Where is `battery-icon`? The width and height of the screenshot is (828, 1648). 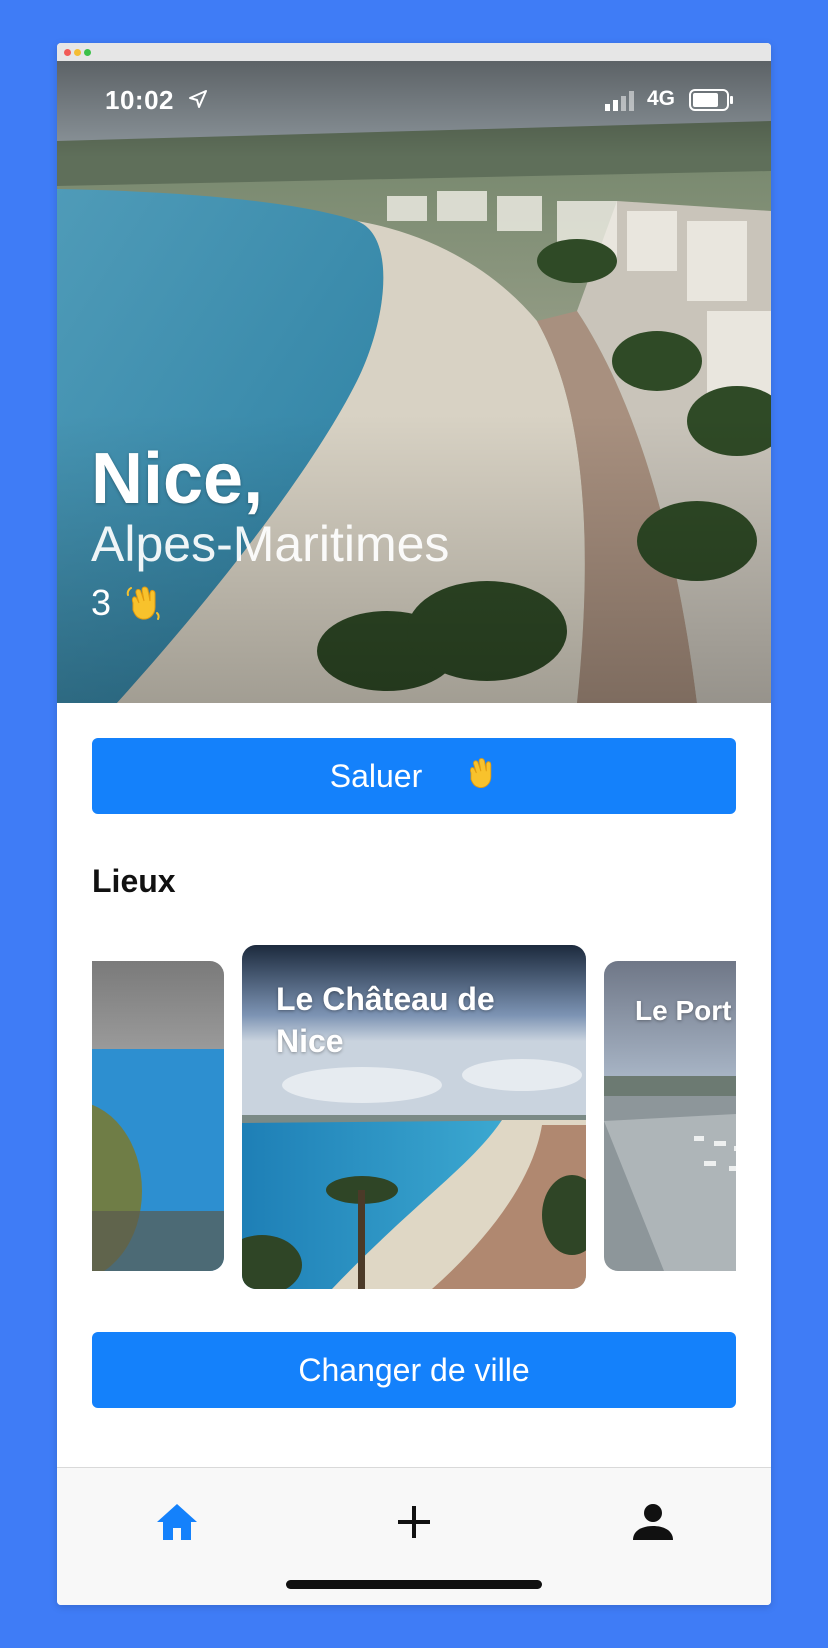 battery-icon is located at coordinates (711, 100).